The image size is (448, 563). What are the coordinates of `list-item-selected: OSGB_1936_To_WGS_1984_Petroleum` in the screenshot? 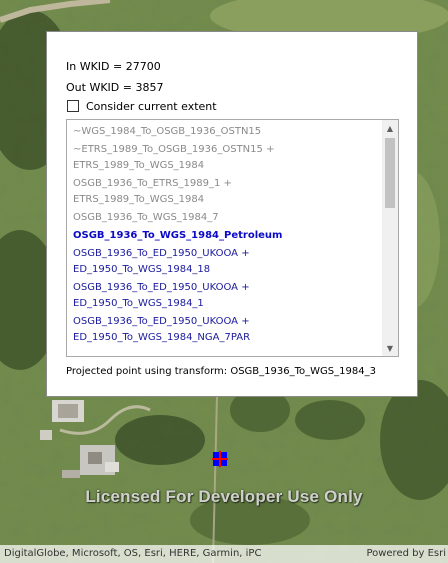 It's located at (228, 236).